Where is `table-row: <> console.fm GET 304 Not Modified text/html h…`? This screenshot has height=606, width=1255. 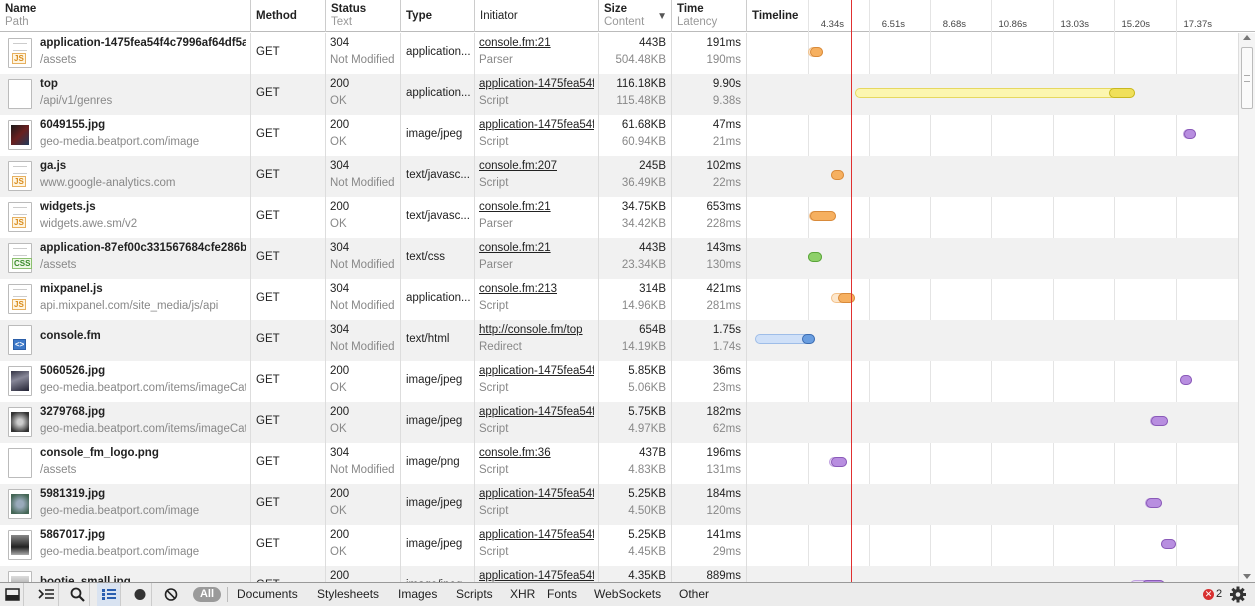 table-row: <> console.fm GET 304 Not Modified text/html h… is located at coordinates (619, 340).